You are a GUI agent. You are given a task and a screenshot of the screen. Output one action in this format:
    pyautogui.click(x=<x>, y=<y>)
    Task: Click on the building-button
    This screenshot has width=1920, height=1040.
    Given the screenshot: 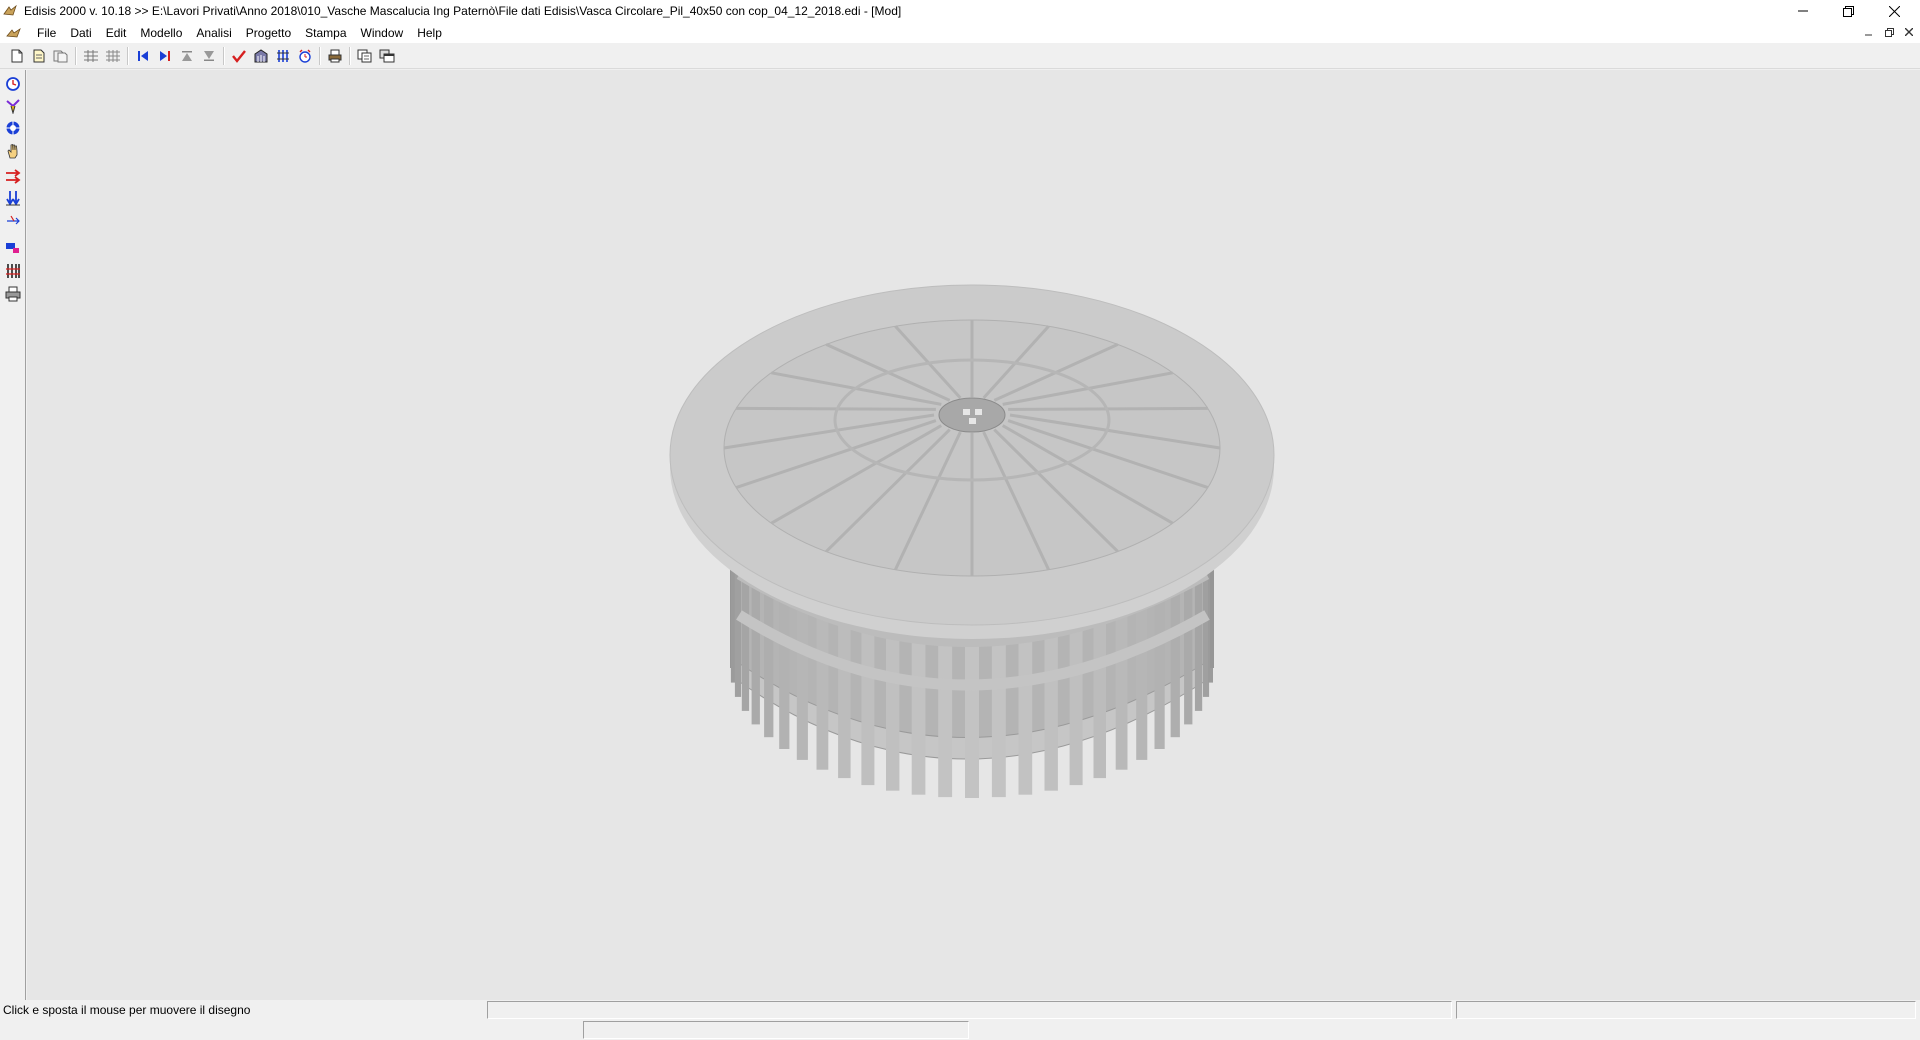 What is the action you would take?
    pyautogui.click(x=261, y=56)
    